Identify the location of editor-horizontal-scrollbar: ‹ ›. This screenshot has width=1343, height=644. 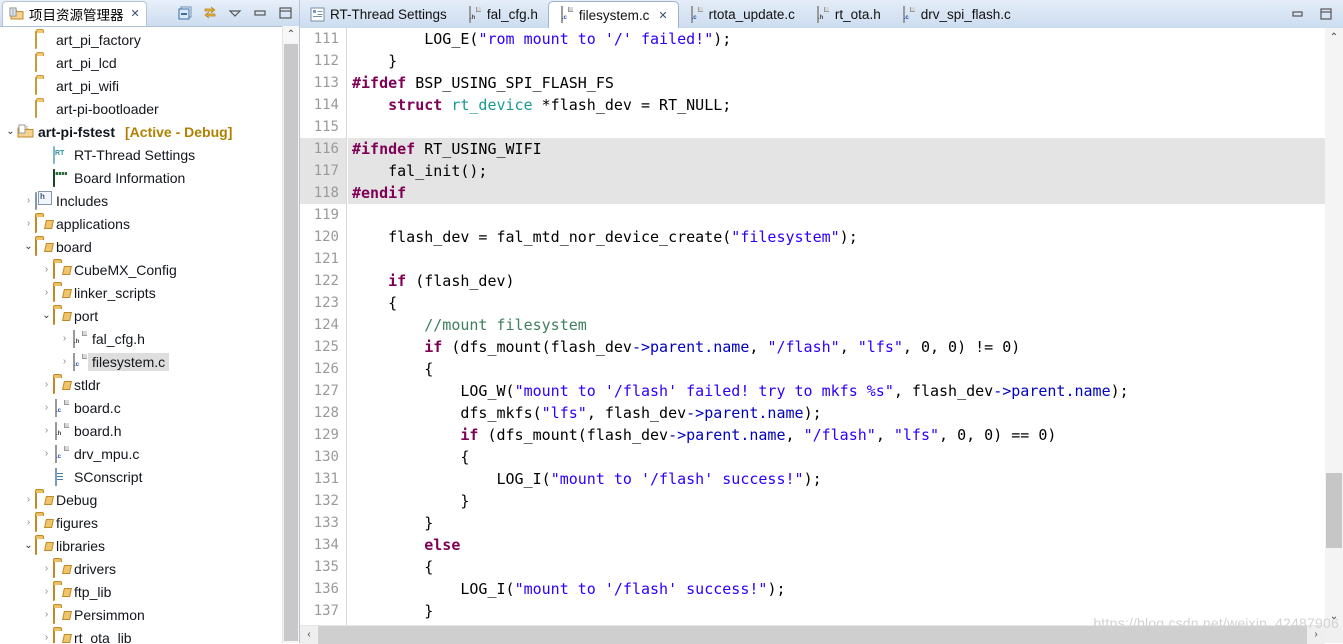
(812, 634).